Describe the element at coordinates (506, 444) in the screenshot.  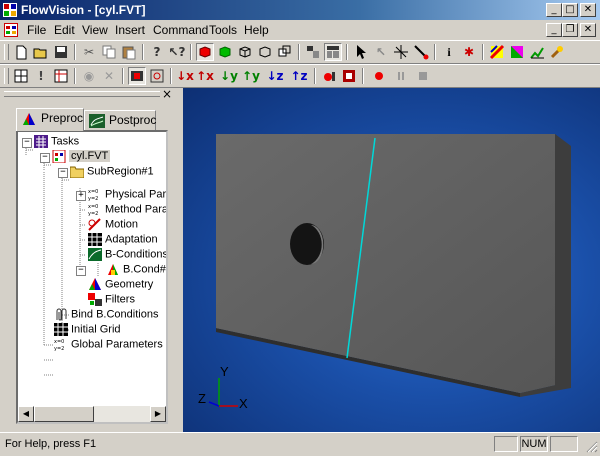
I see `status-panel-caps` at that location.